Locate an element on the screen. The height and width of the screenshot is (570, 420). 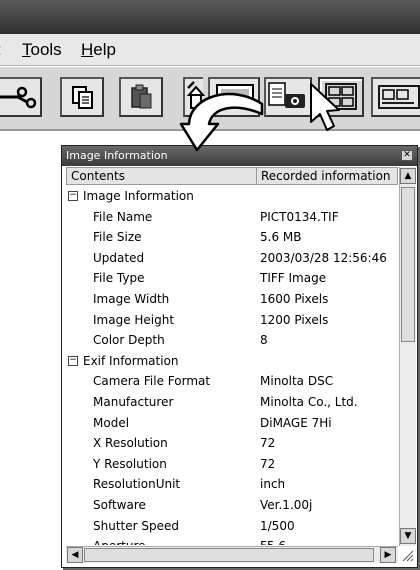
list-item: Manufacturer Minolta Co., Ltd. is located at coordinates (232, 402).